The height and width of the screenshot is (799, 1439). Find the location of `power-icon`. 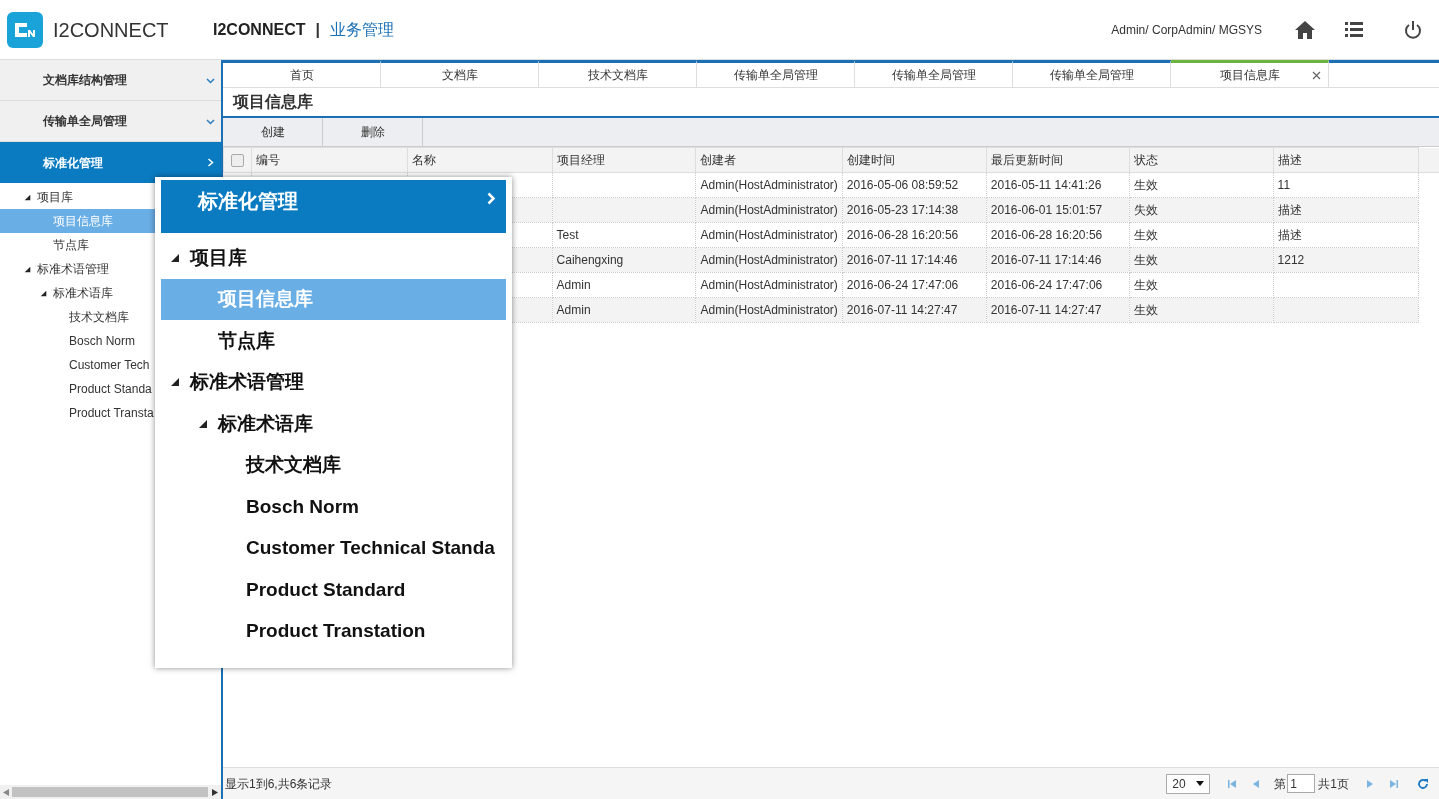

power-icon is located at coordinates (1413, 29).